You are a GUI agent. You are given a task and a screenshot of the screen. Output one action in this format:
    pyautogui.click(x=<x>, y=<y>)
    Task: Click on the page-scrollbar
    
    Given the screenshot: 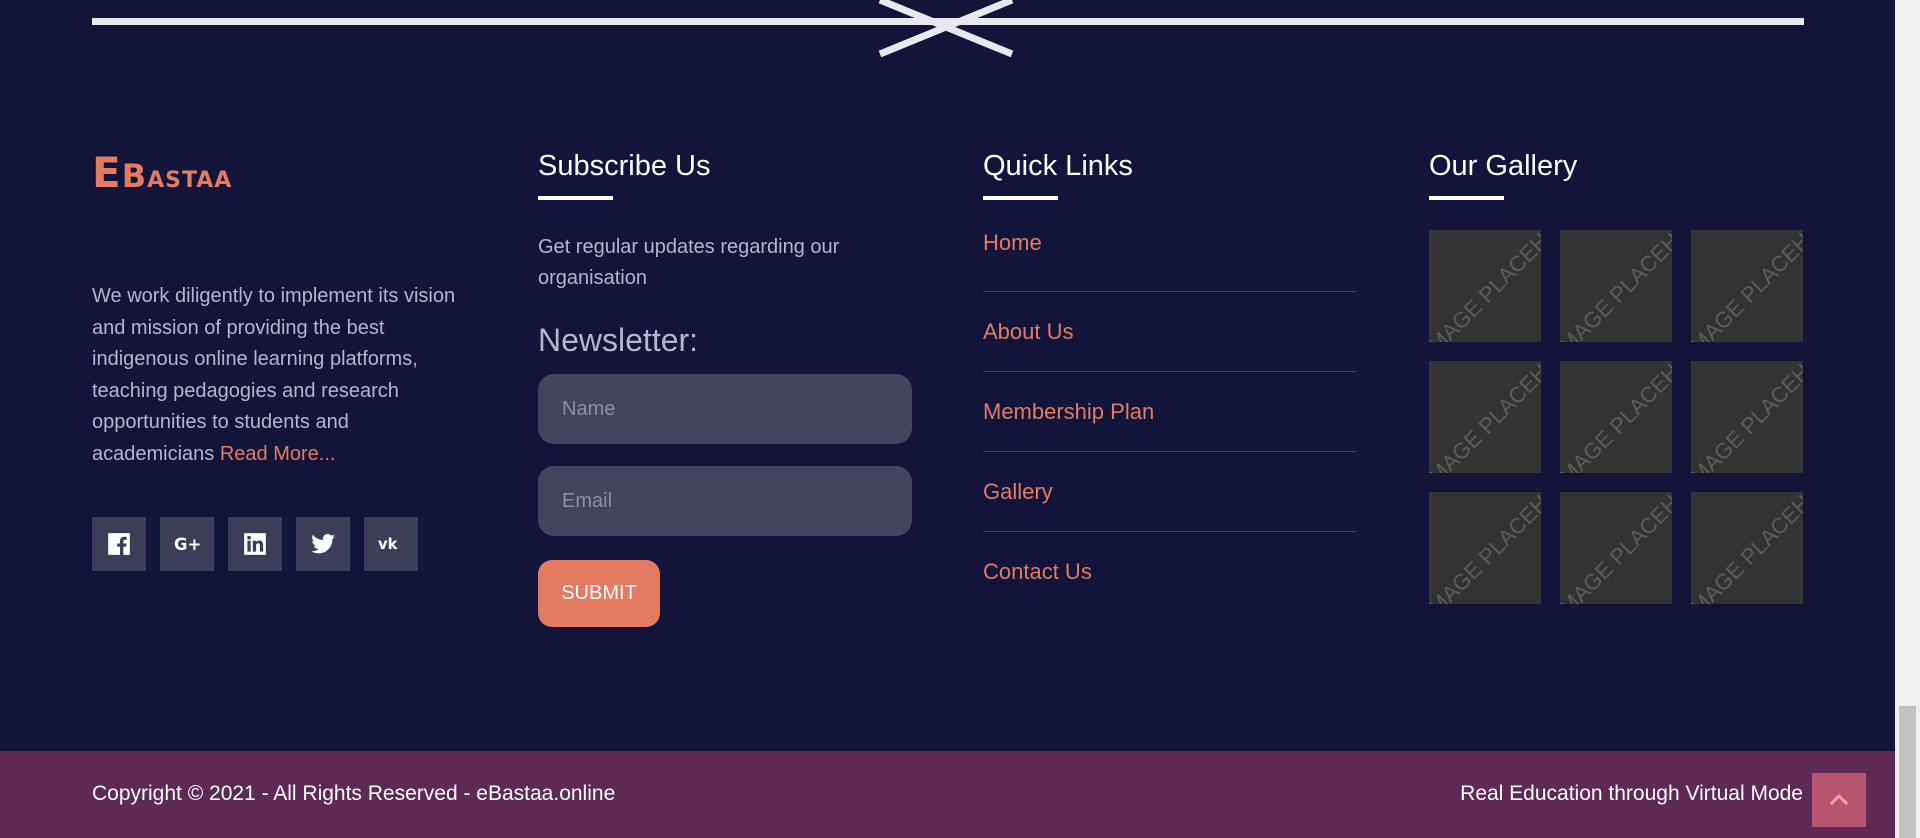 What is the action you would take?
    pyautogui.click(x=1907, y=419)
    